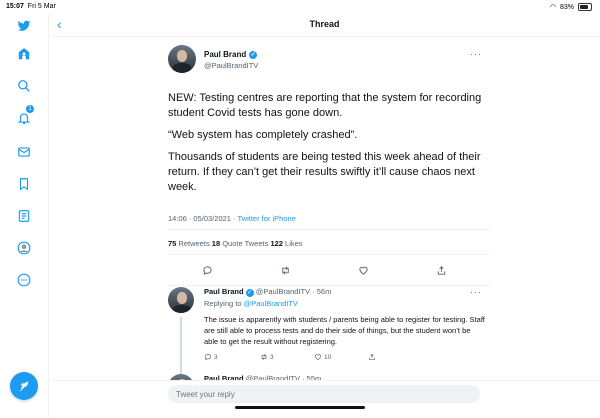 Image resolution: width=600 pixels, height=418 pixels. Describe the element at coordinates (566, 7) in the screenshot. I see `battery-percent: 83%` at that location.